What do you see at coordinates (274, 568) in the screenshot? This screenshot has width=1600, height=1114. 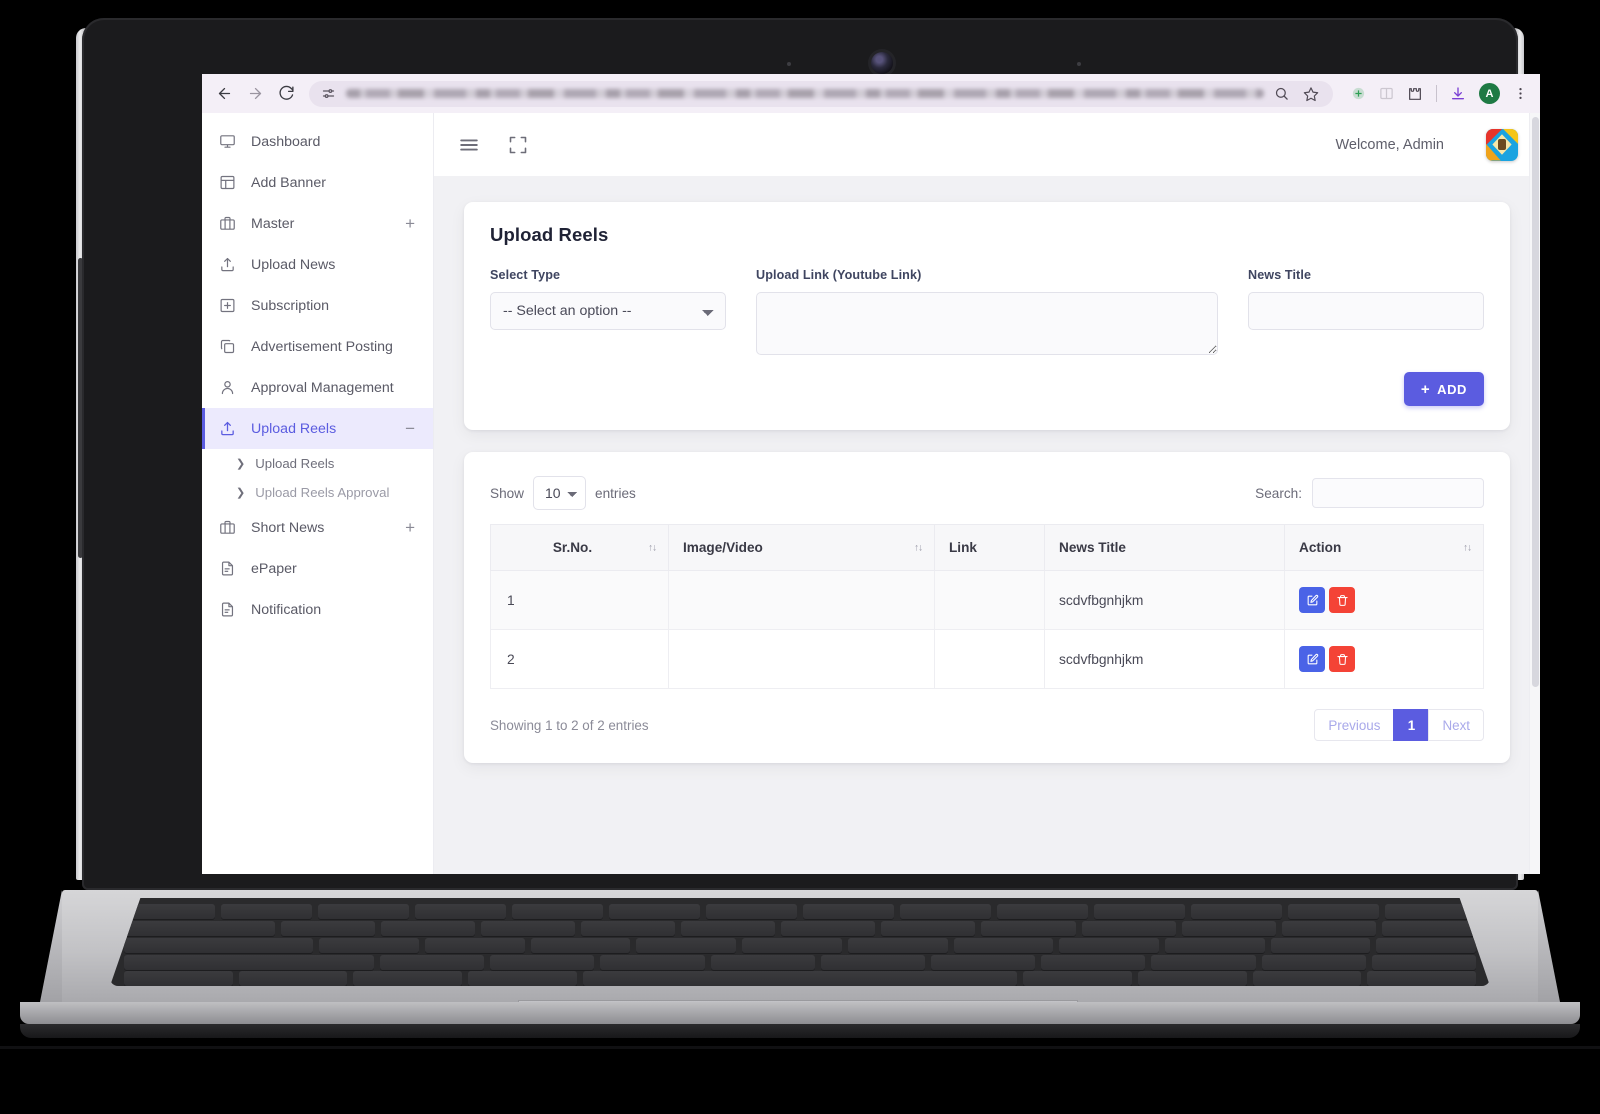 I see `sidebar-item-label: ePaper` at bounding box center [274, 568].